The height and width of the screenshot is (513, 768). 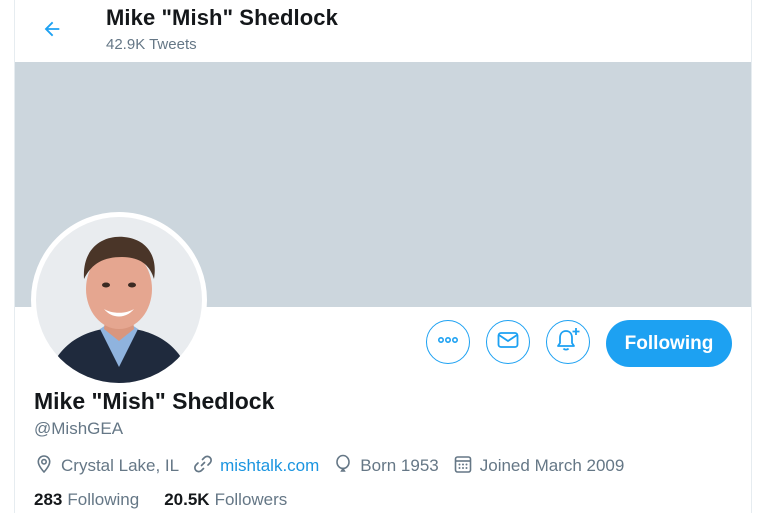 I want to click on more-button, so click(x=448, y=342).